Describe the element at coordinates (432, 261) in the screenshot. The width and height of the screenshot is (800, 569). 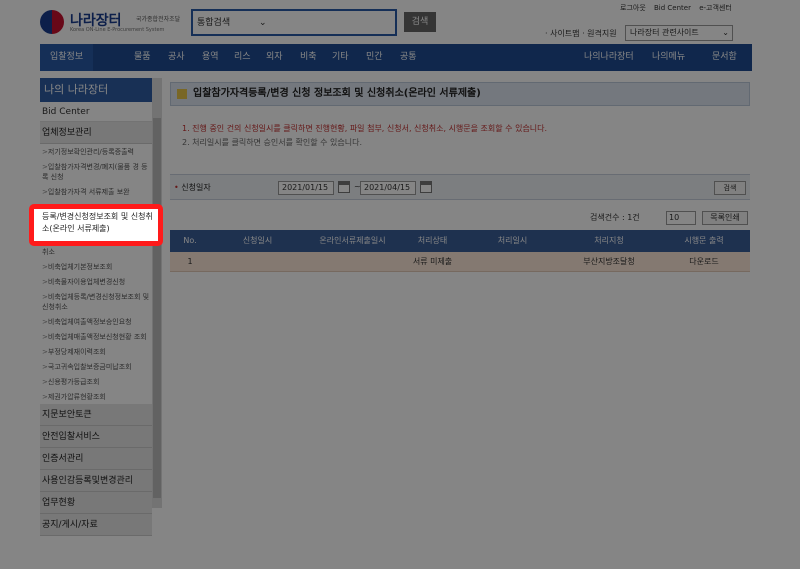
I see `cell-status: 서류 미제출` at that location.